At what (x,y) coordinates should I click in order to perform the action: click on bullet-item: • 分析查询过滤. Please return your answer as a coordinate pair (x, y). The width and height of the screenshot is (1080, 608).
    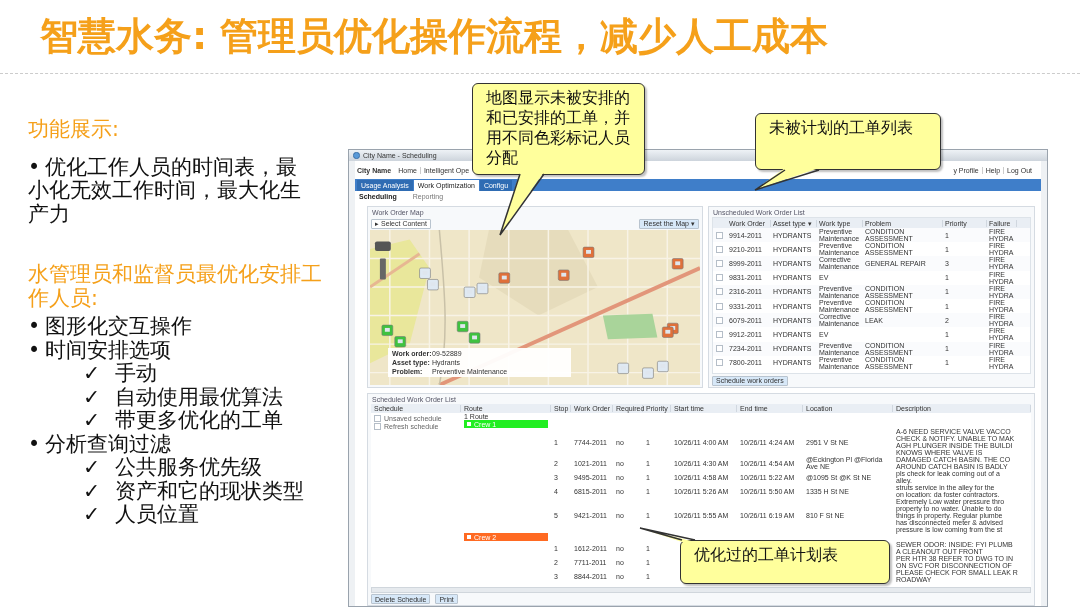
    Looking at the image, I should click on (100, 444).